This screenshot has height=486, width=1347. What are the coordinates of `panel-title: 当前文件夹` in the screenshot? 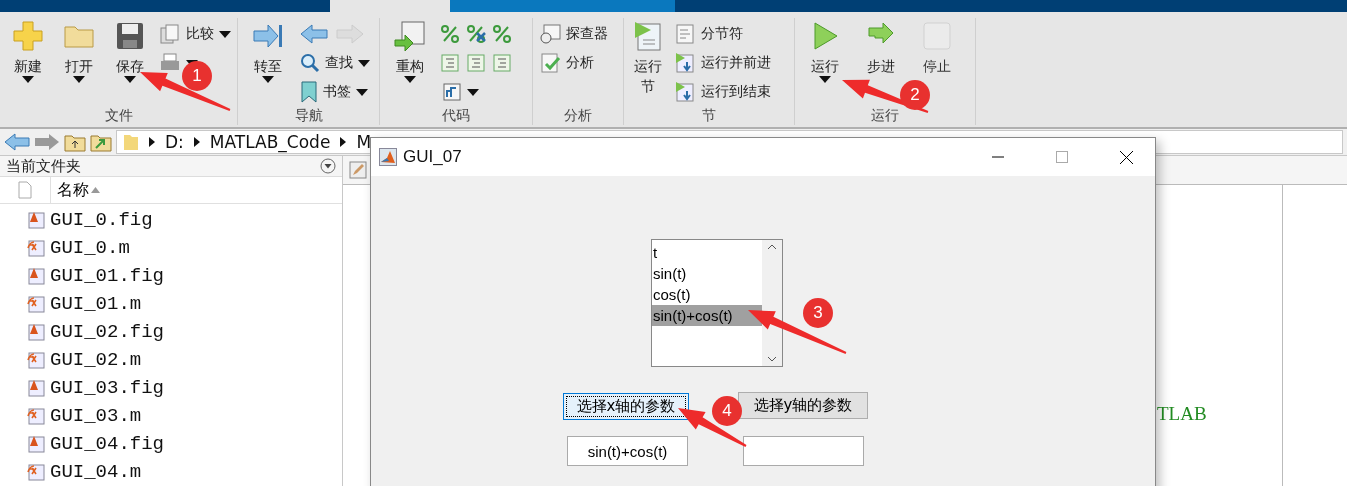 It's located at (43, 166).